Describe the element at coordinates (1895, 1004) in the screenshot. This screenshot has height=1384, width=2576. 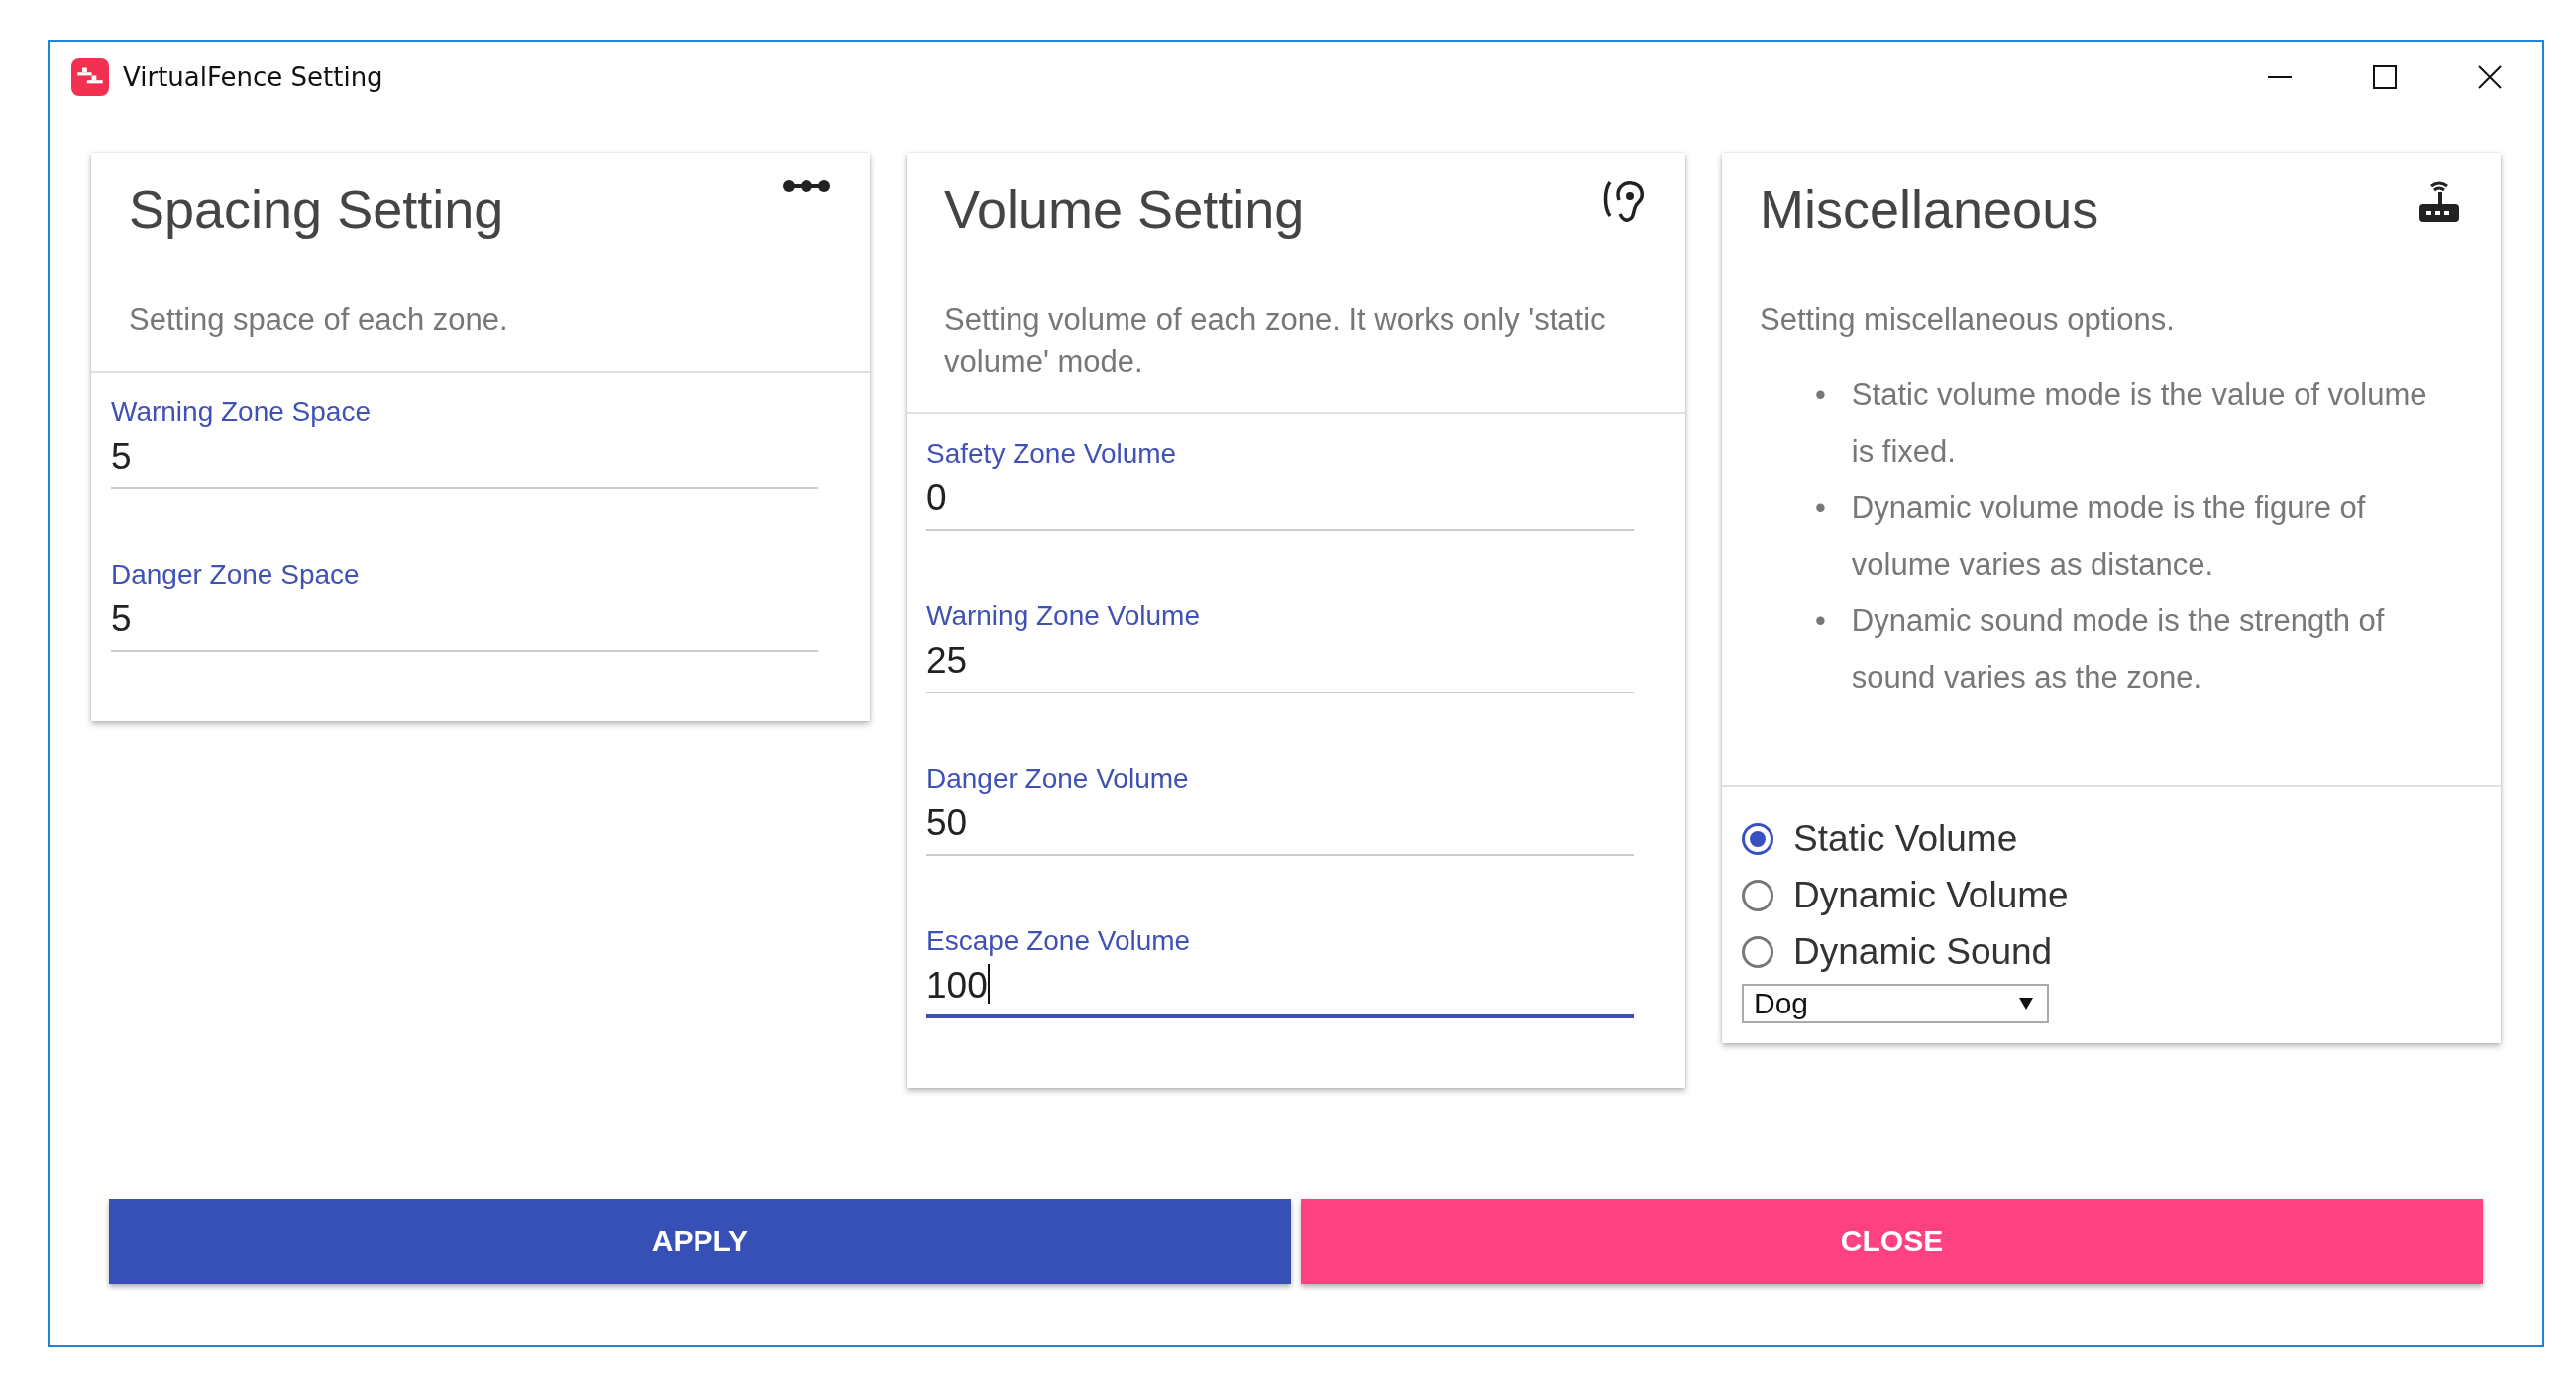
I see `sound-dropdown: Dog` at that location.